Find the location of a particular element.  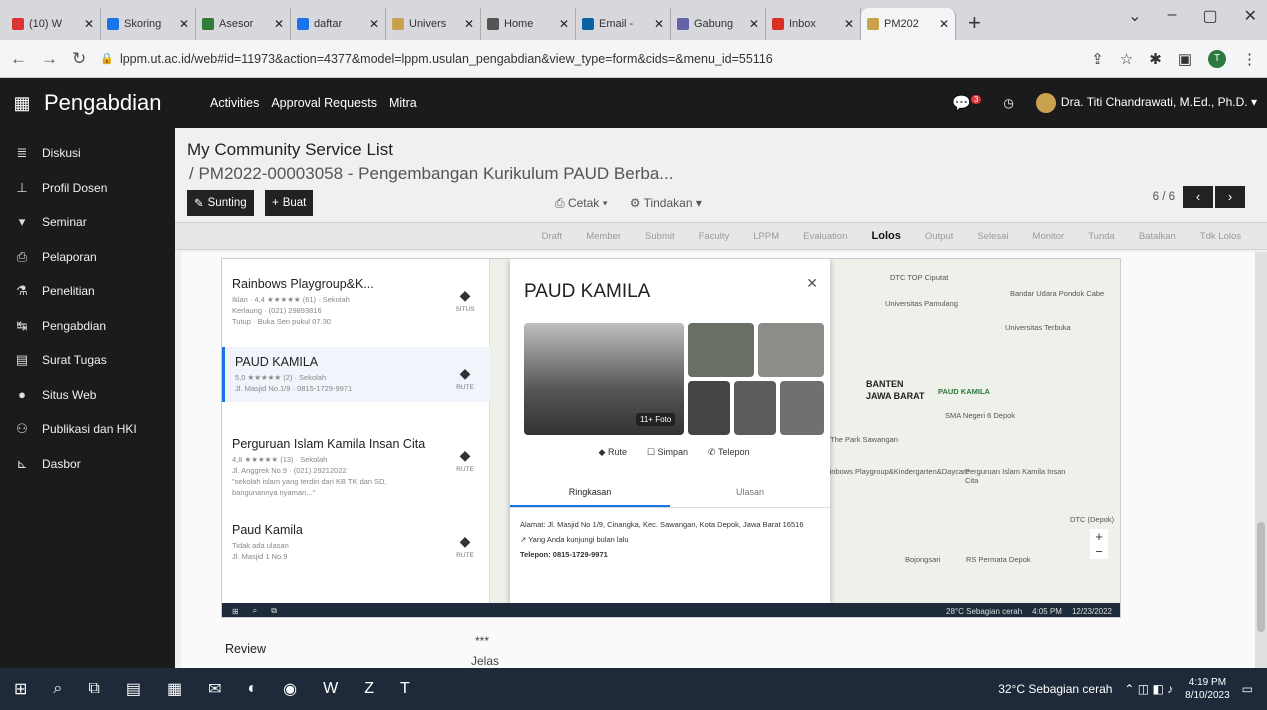

browser-tab: Skoring ✕ is located at coordinates (148, 24).